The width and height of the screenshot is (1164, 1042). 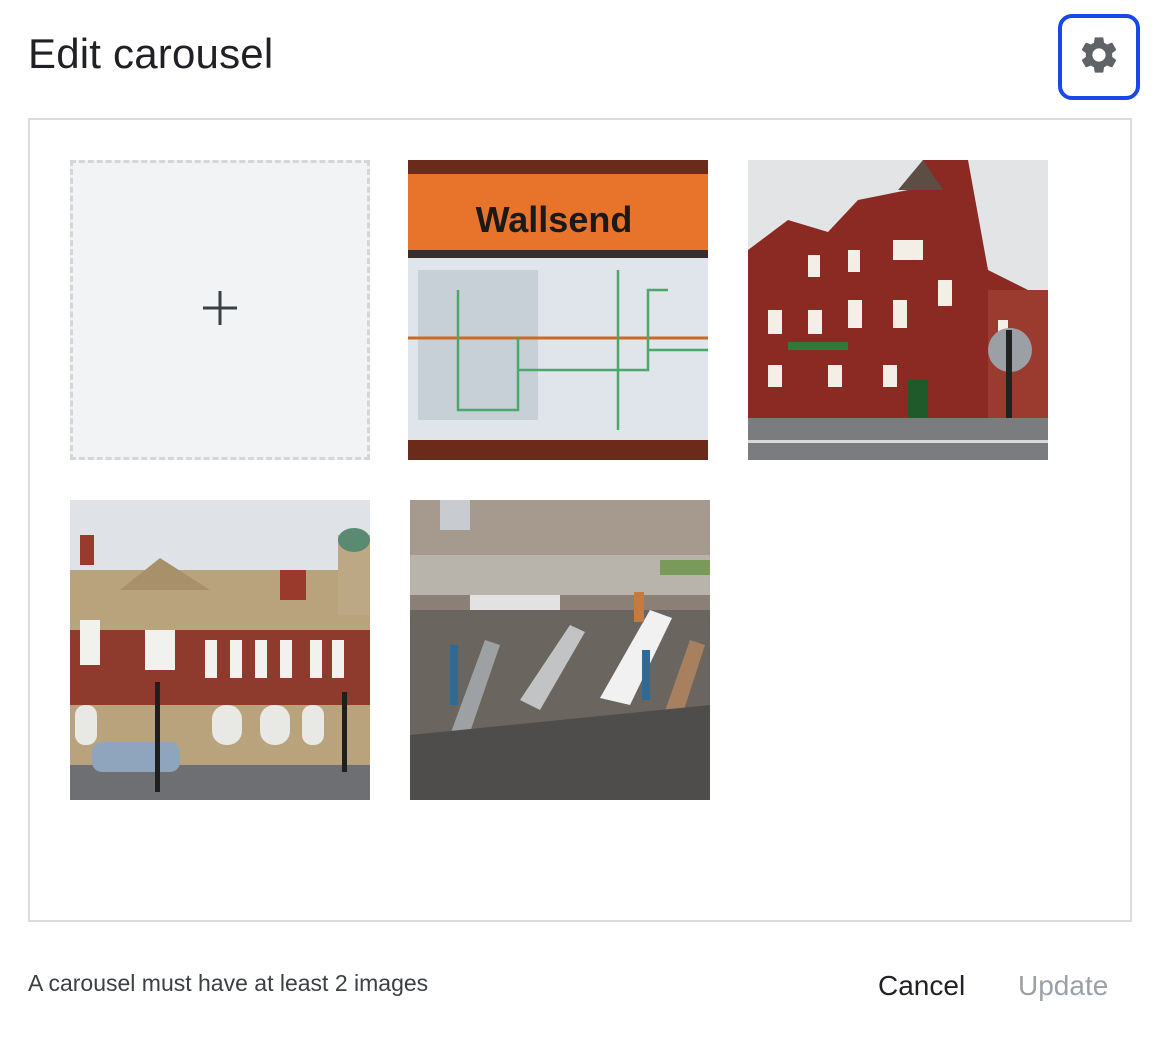 I want to click on brick-building-photo, so click(x=898, y=310).